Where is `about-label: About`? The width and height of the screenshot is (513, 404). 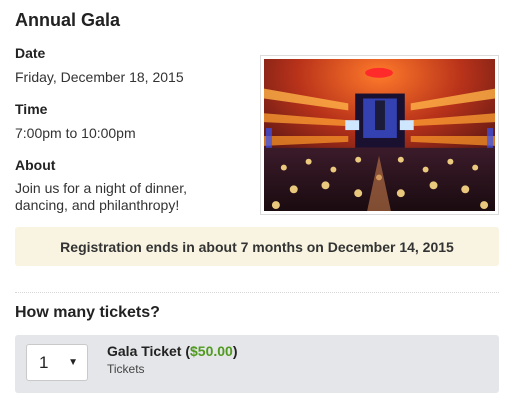
about-label: About is located at coordinates (35, 165).